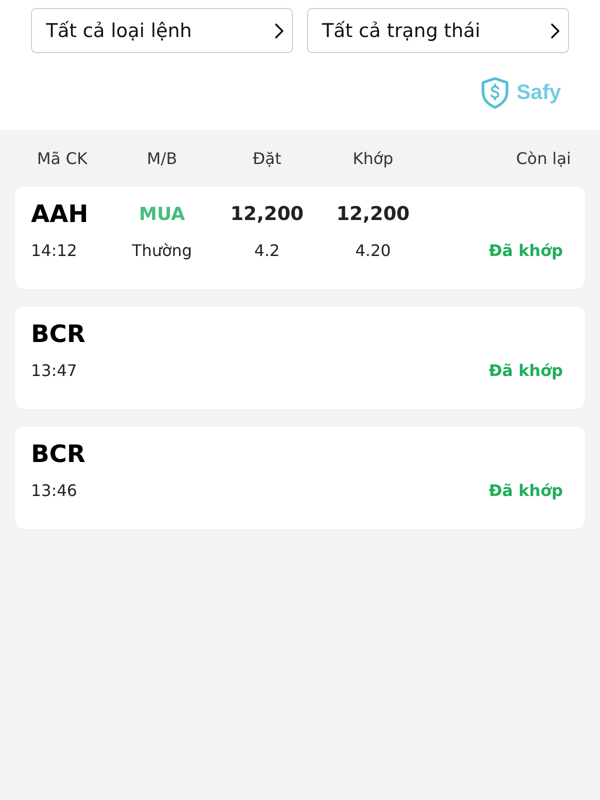 The image size is (600, 800). I want to click on order-price: 12,200, so click(267, 214).